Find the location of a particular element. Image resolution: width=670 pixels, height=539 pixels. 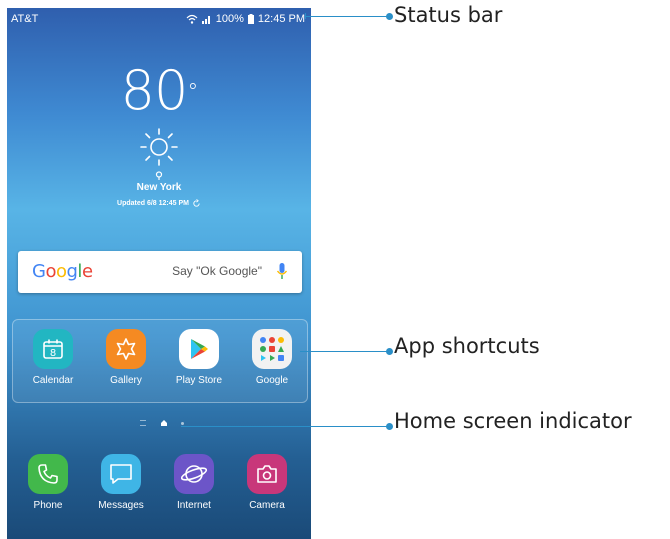

battery-level: 100% is located at coordinates (229, 19).